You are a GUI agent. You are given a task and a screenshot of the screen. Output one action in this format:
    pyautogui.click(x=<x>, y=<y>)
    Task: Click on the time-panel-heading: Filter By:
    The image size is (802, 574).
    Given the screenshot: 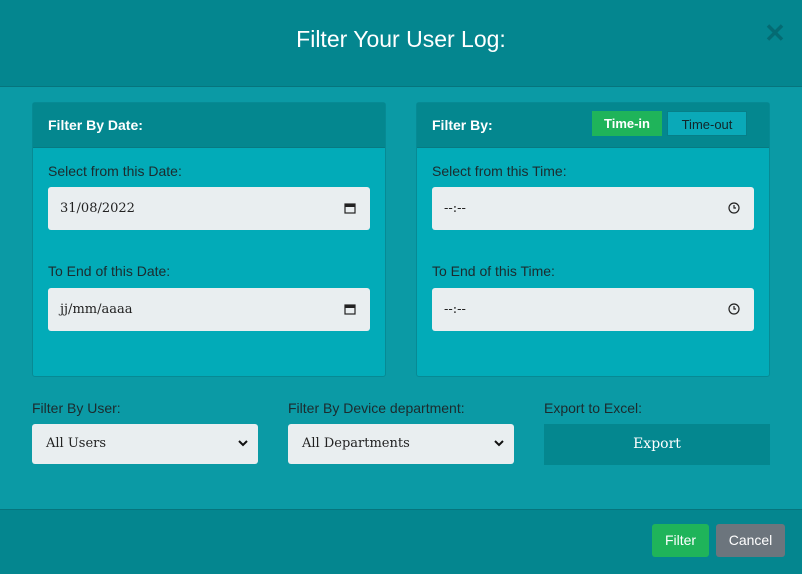 What is the action you would take?
    pyautogui.click(x=462, y=125)
    